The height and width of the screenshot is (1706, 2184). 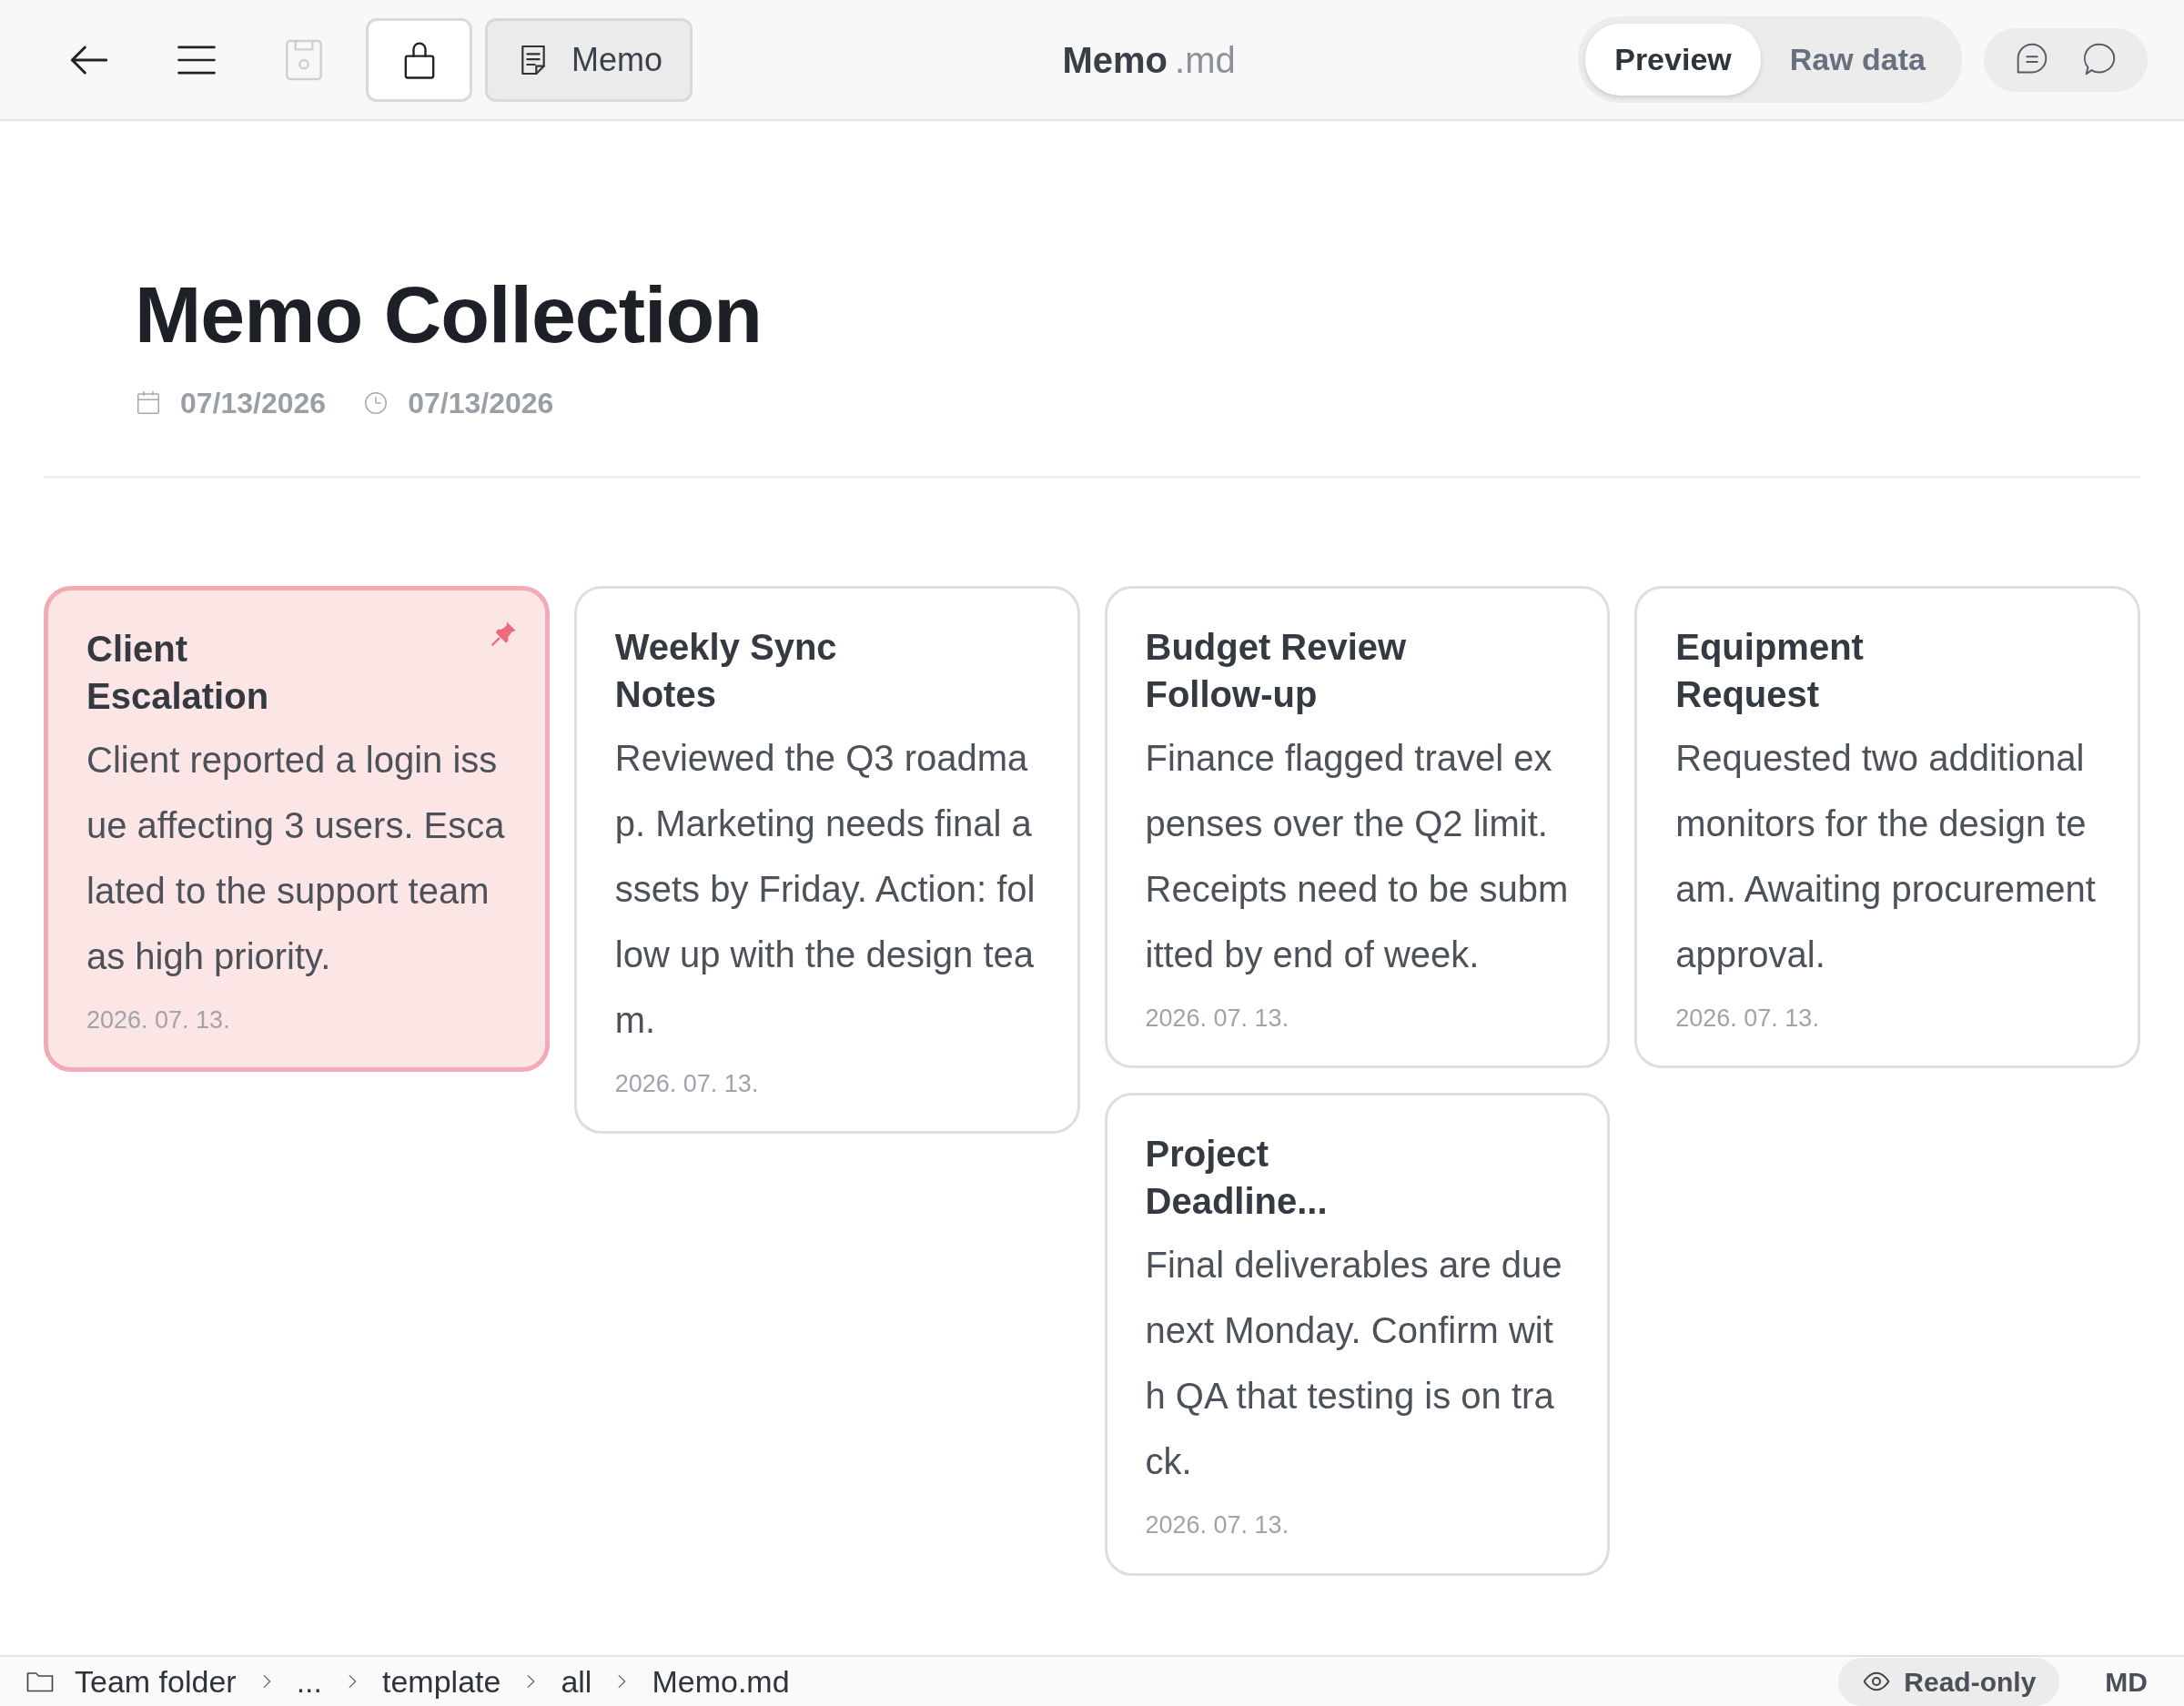 What do you see at coordinates (1115, 60) in the screenshot?
I see `document-title: Memo` at bounding box center [1115, 60].